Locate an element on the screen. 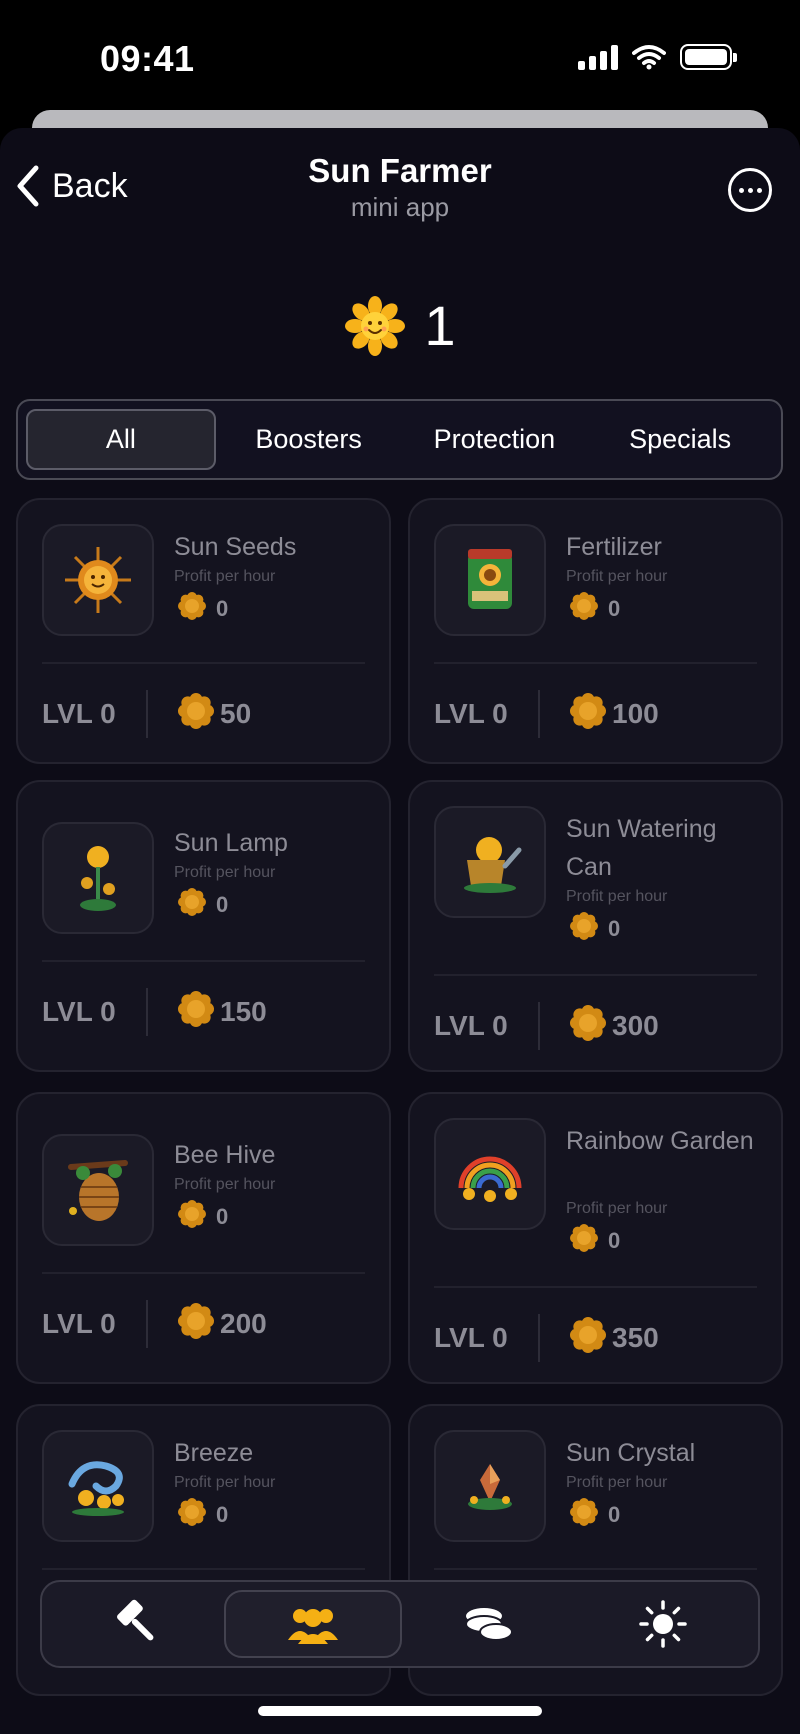 The width and height of the screenshot is (800, 1734). upgrade-card-sun-lamp: Sun Lamp Profit per hour 0 LVL 0 150 is located at coordinates (203, 926).